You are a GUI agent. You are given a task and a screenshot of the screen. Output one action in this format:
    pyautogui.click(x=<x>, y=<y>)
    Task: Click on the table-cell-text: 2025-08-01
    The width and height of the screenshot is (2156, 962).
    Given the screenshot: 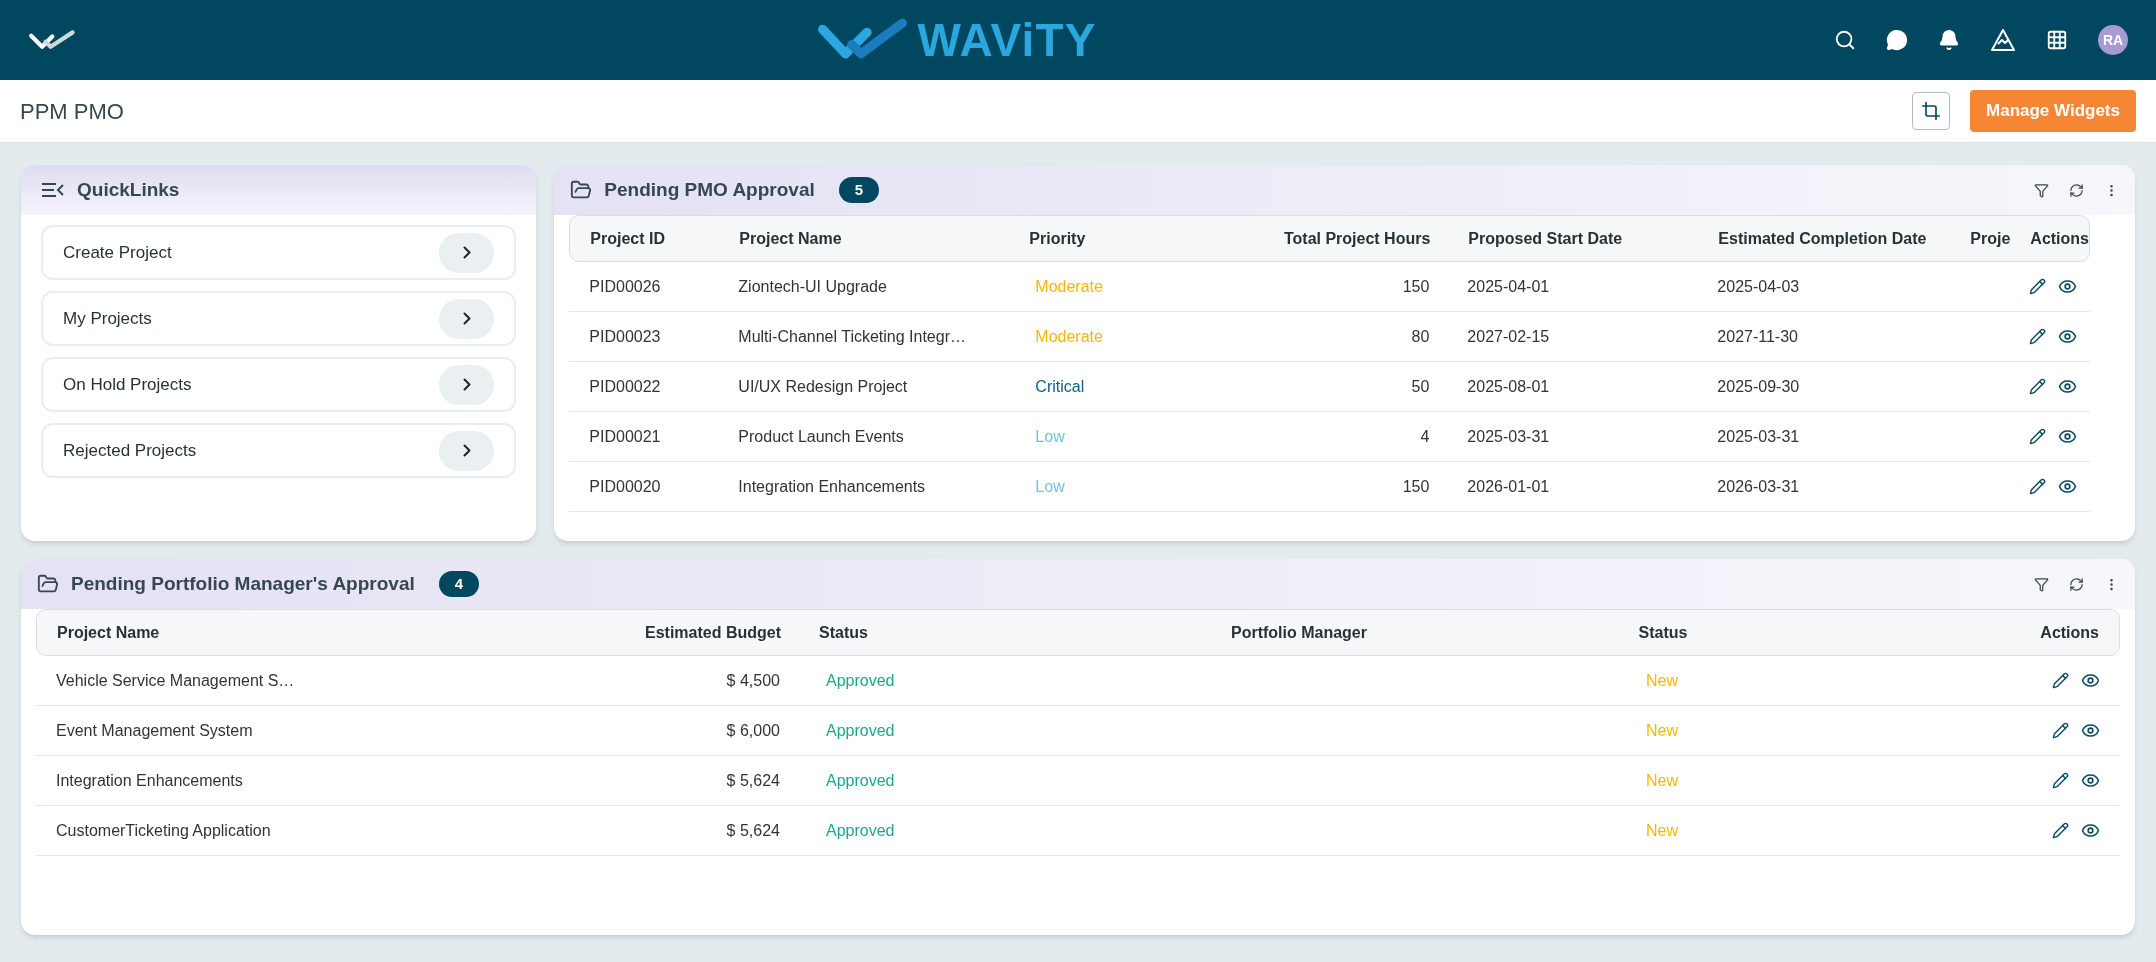 What is the action you would take?
    pyautogui.click(x=1508, y=386)
    